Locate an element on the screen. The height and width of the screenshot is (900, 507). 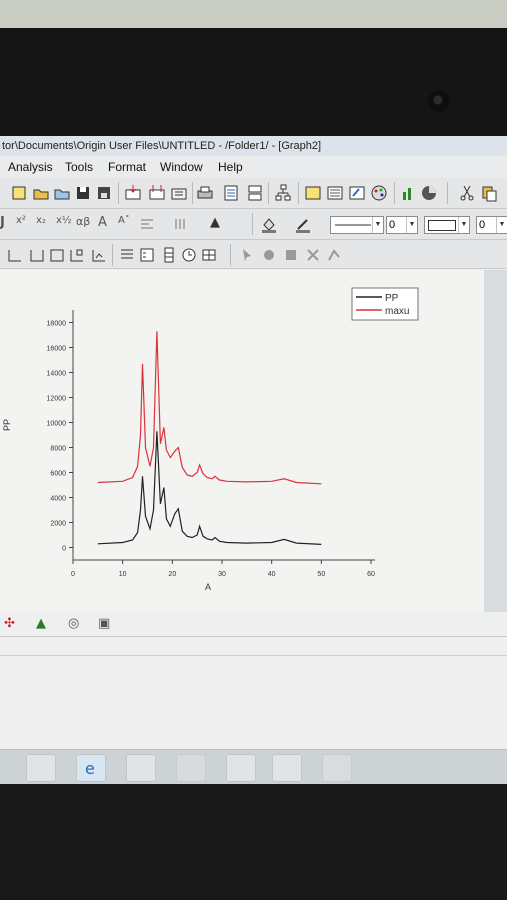
object-toolbar: ✣ ▲ ◎ ▣ is located at coordinates (253, 624).